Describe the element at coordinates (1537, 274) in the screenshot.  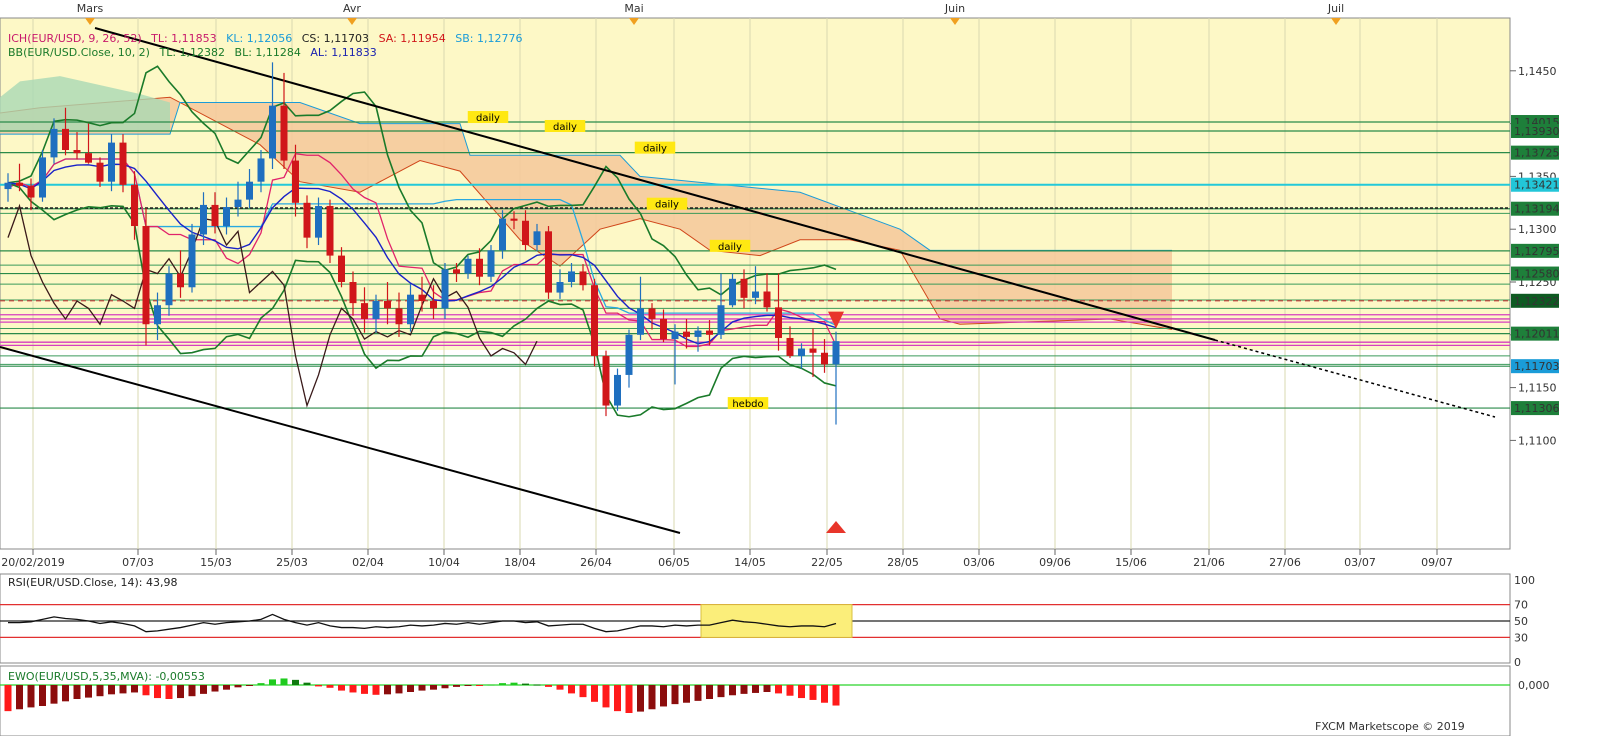
I see `price-badge: 1,12580` at that location.